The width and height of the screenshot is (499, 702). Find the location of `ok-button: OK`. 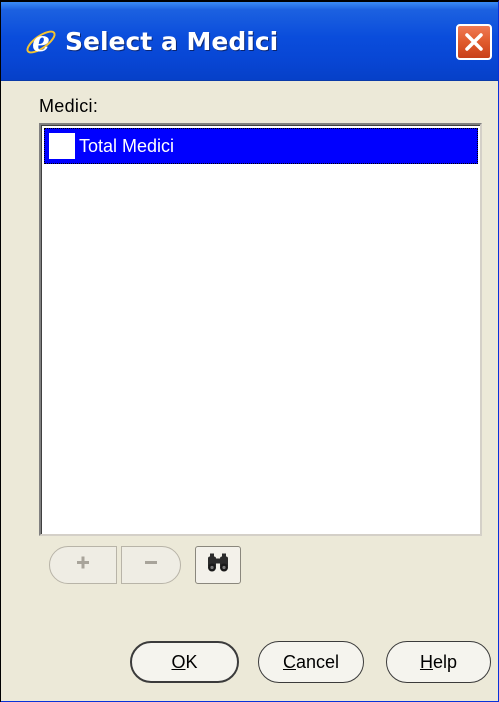

ok-button: OK is located at coordinates (184, 662).